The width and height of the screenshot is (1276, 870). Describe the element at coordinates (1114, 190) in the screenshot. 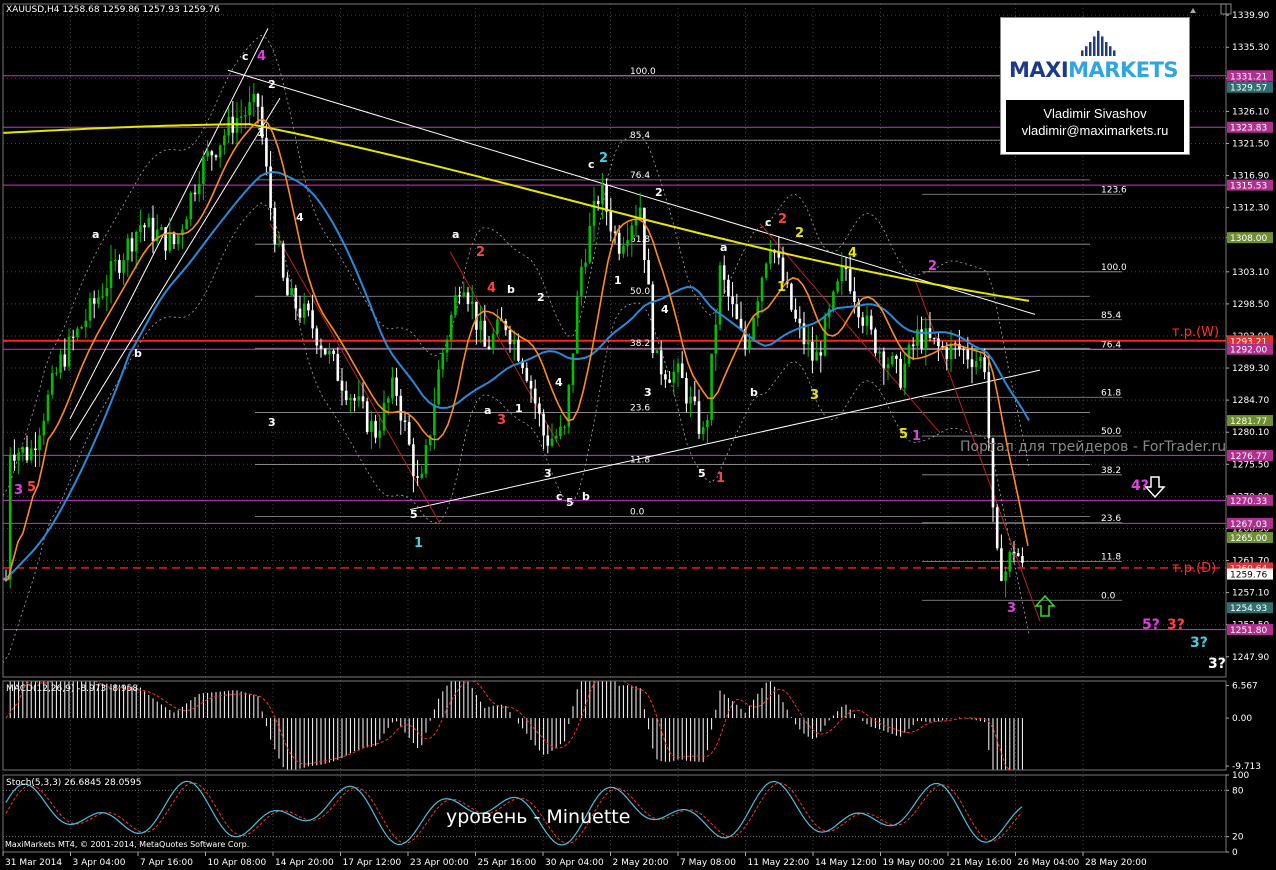

I see `fib-level-label: 123.6` at that location.